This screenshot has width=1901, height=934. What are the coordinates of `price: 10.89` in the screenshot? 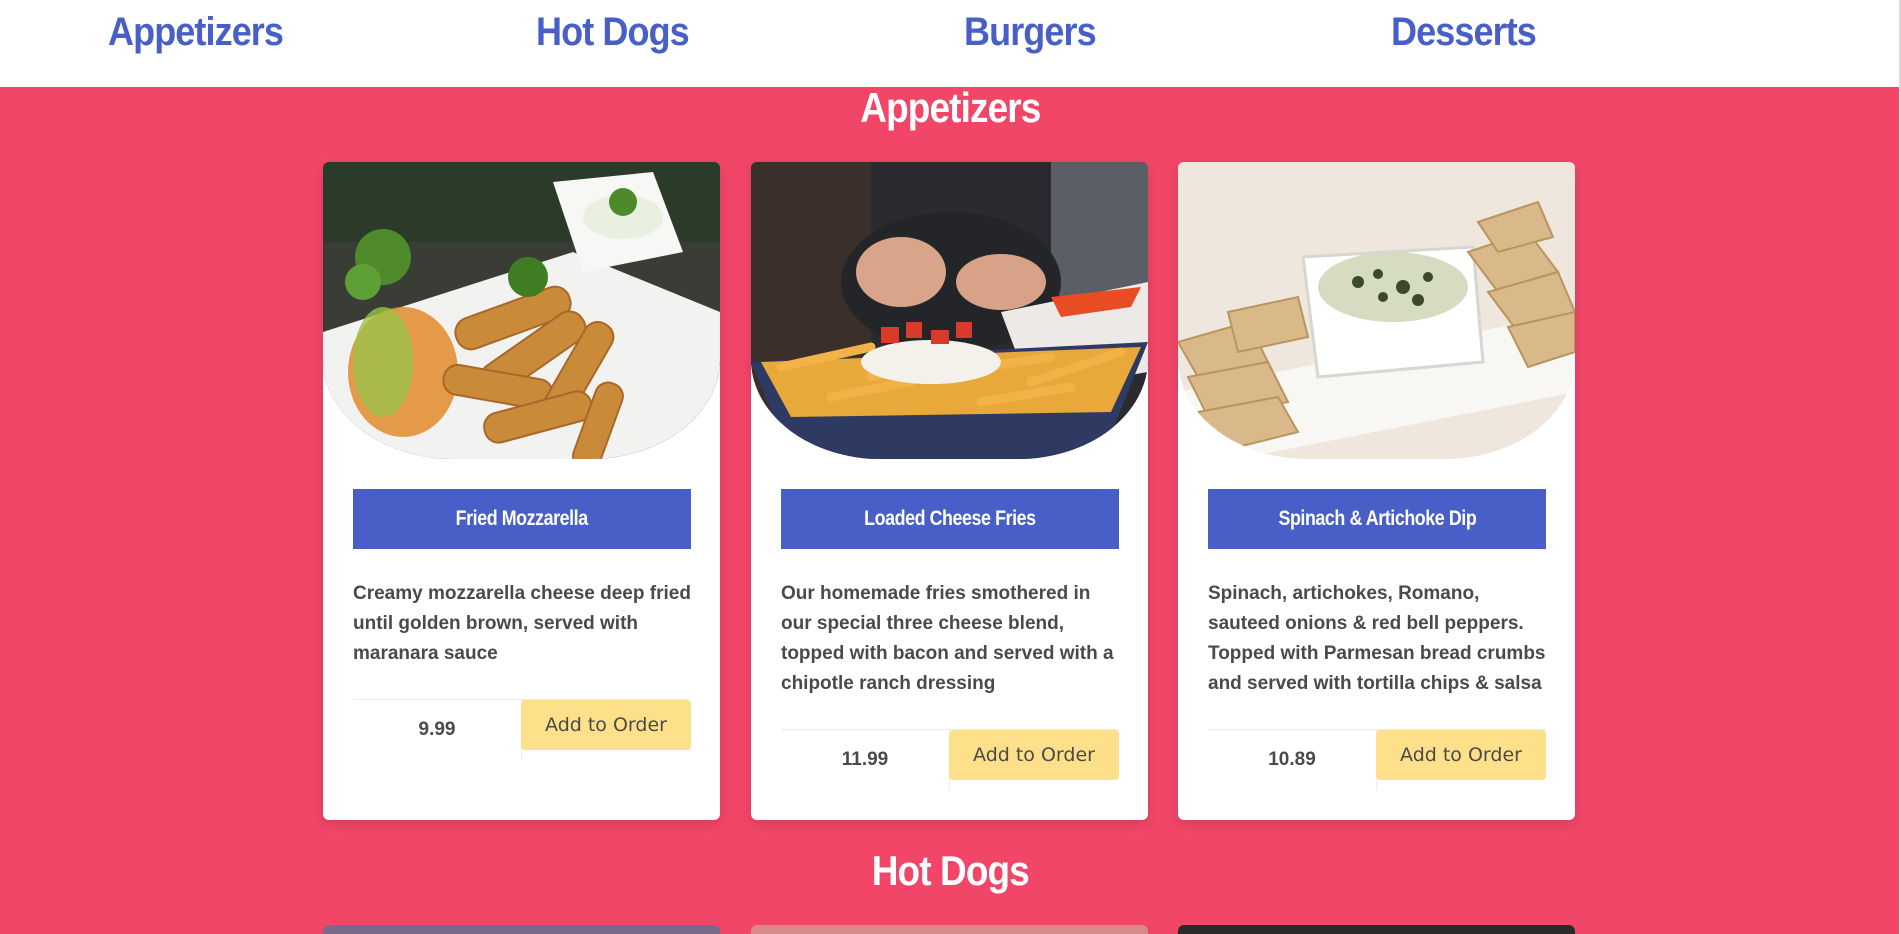 It's located at (1292, 759).